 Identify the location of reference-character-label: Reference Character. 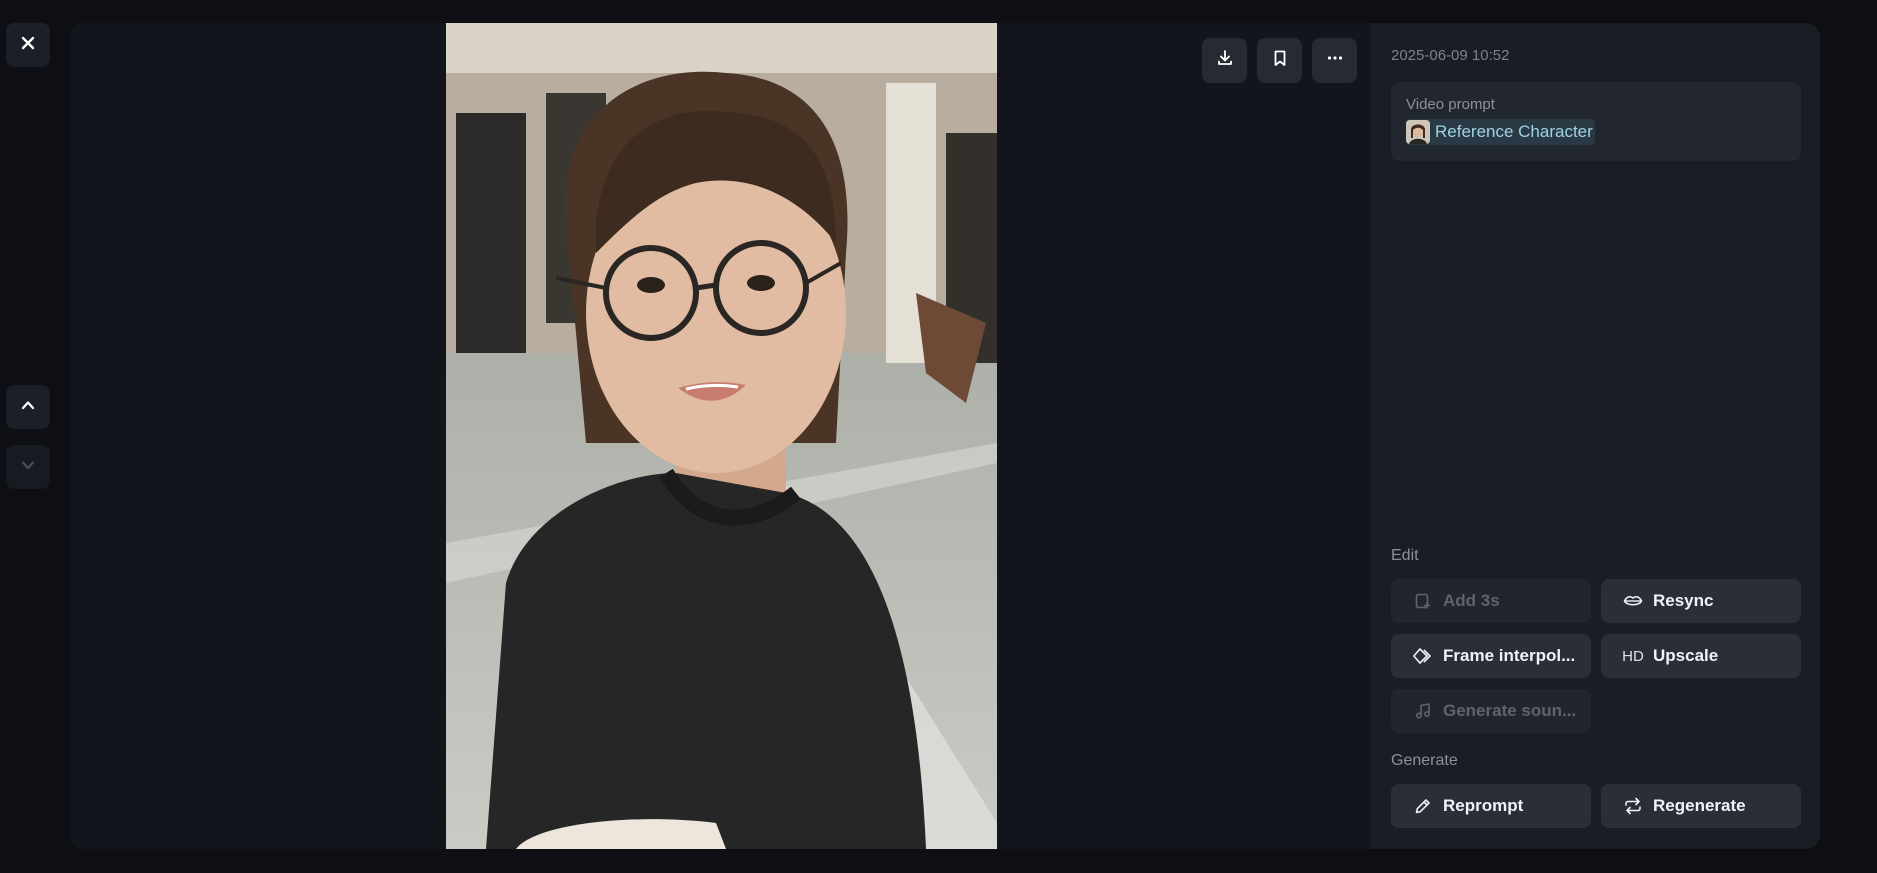
(1514, 131).